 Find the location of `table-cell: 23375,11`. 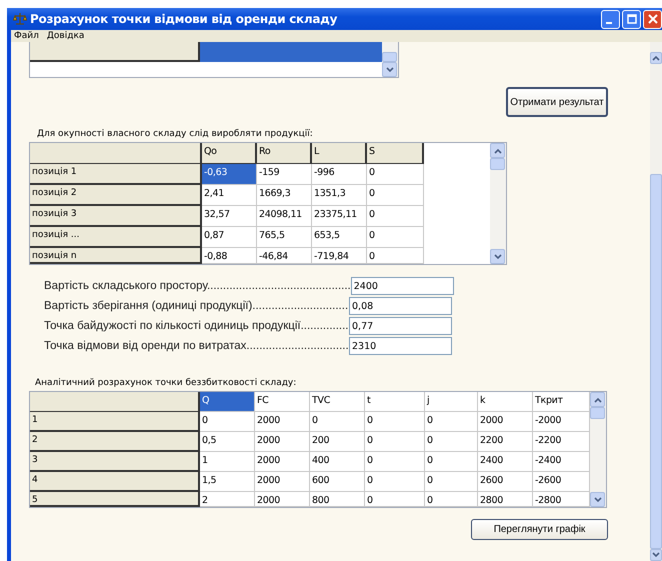

table-cell: 23375,11 is located at coordinates (339, 216).